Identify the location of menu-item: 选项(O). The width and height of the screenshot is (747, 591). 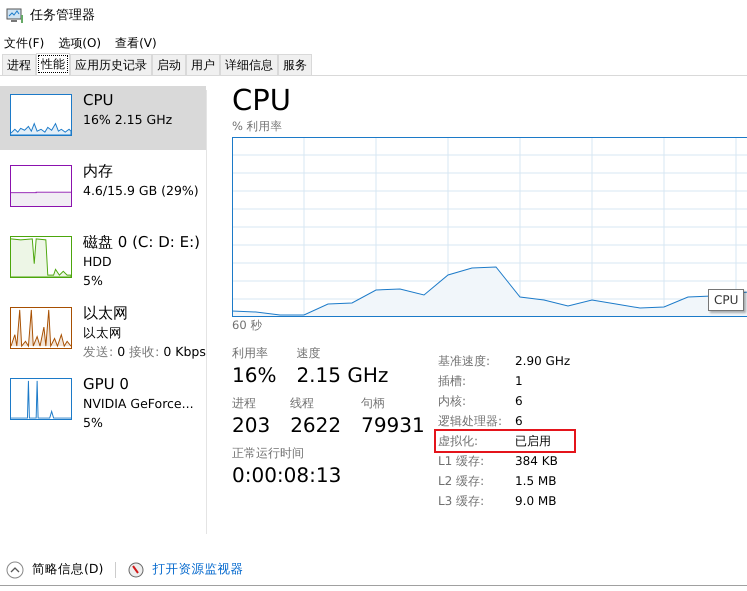
(80, 43).